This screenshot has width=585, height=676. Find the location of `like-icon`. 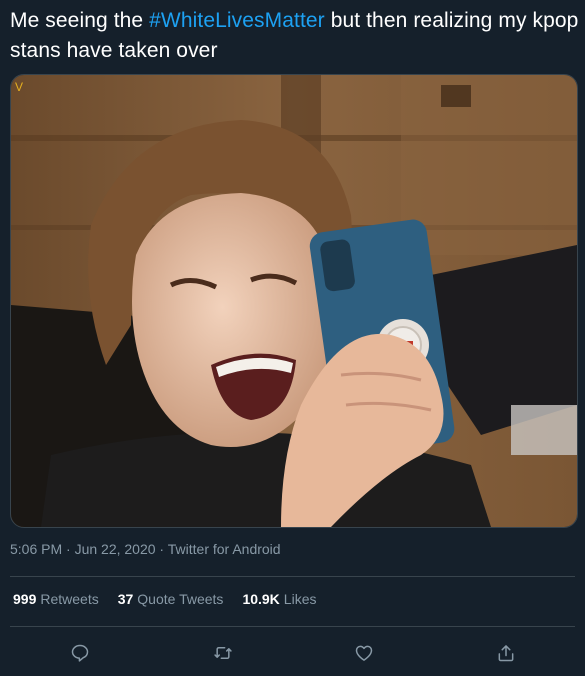

like-icon is located at coordinates (364, 653).